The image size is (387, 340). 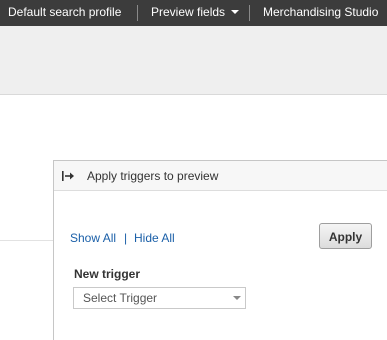 I want to click on default-search-profile-menu: Default search profile, so click(x=64, y=13).